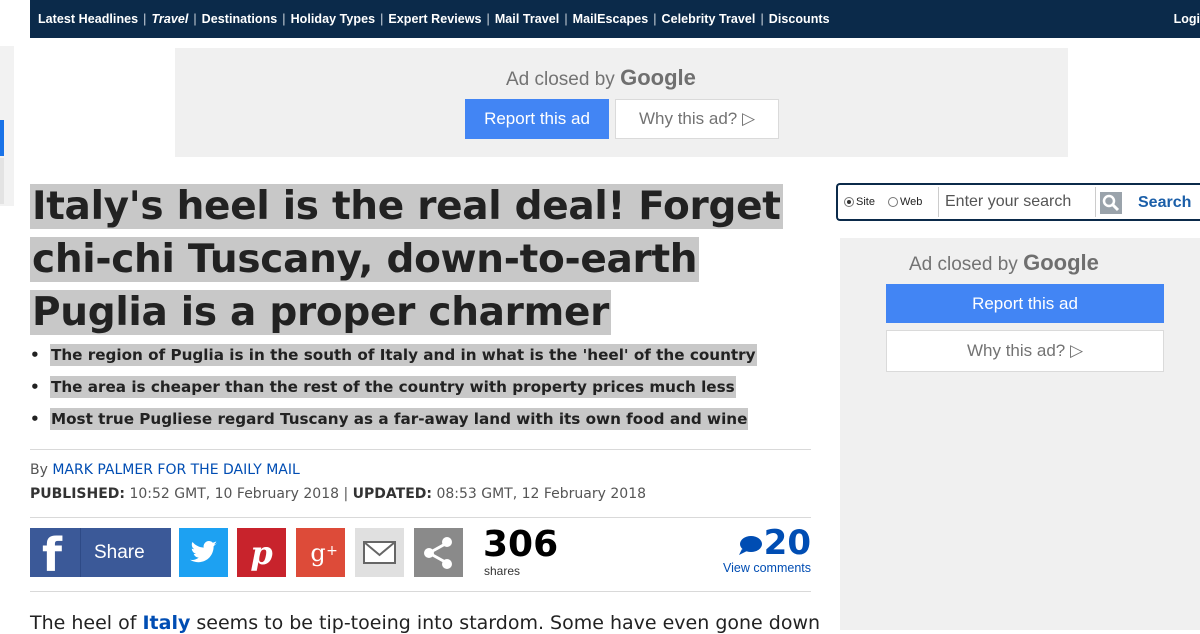 Image resolution: width=1200 pixels, height=634 pixels. What do you see at coordinates (859, 202) in the screenshot?
I see `radio-site: Site` at bounding box center [859, 202].